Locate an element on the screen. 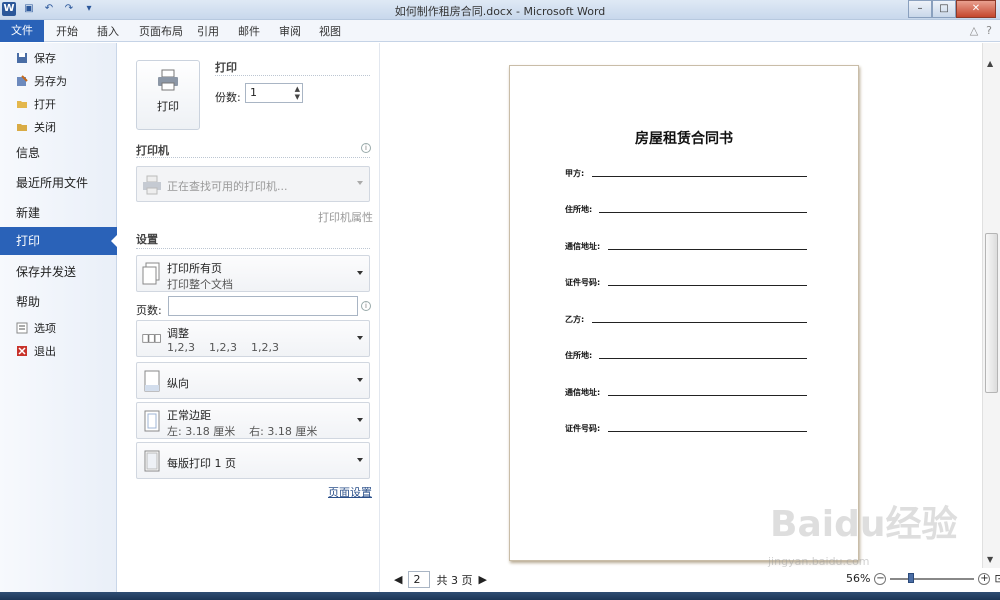 The height and width of the screenshot is (600, 1000). zoom-control: 56% − + ⊡ is located at coordinates (923, 578).